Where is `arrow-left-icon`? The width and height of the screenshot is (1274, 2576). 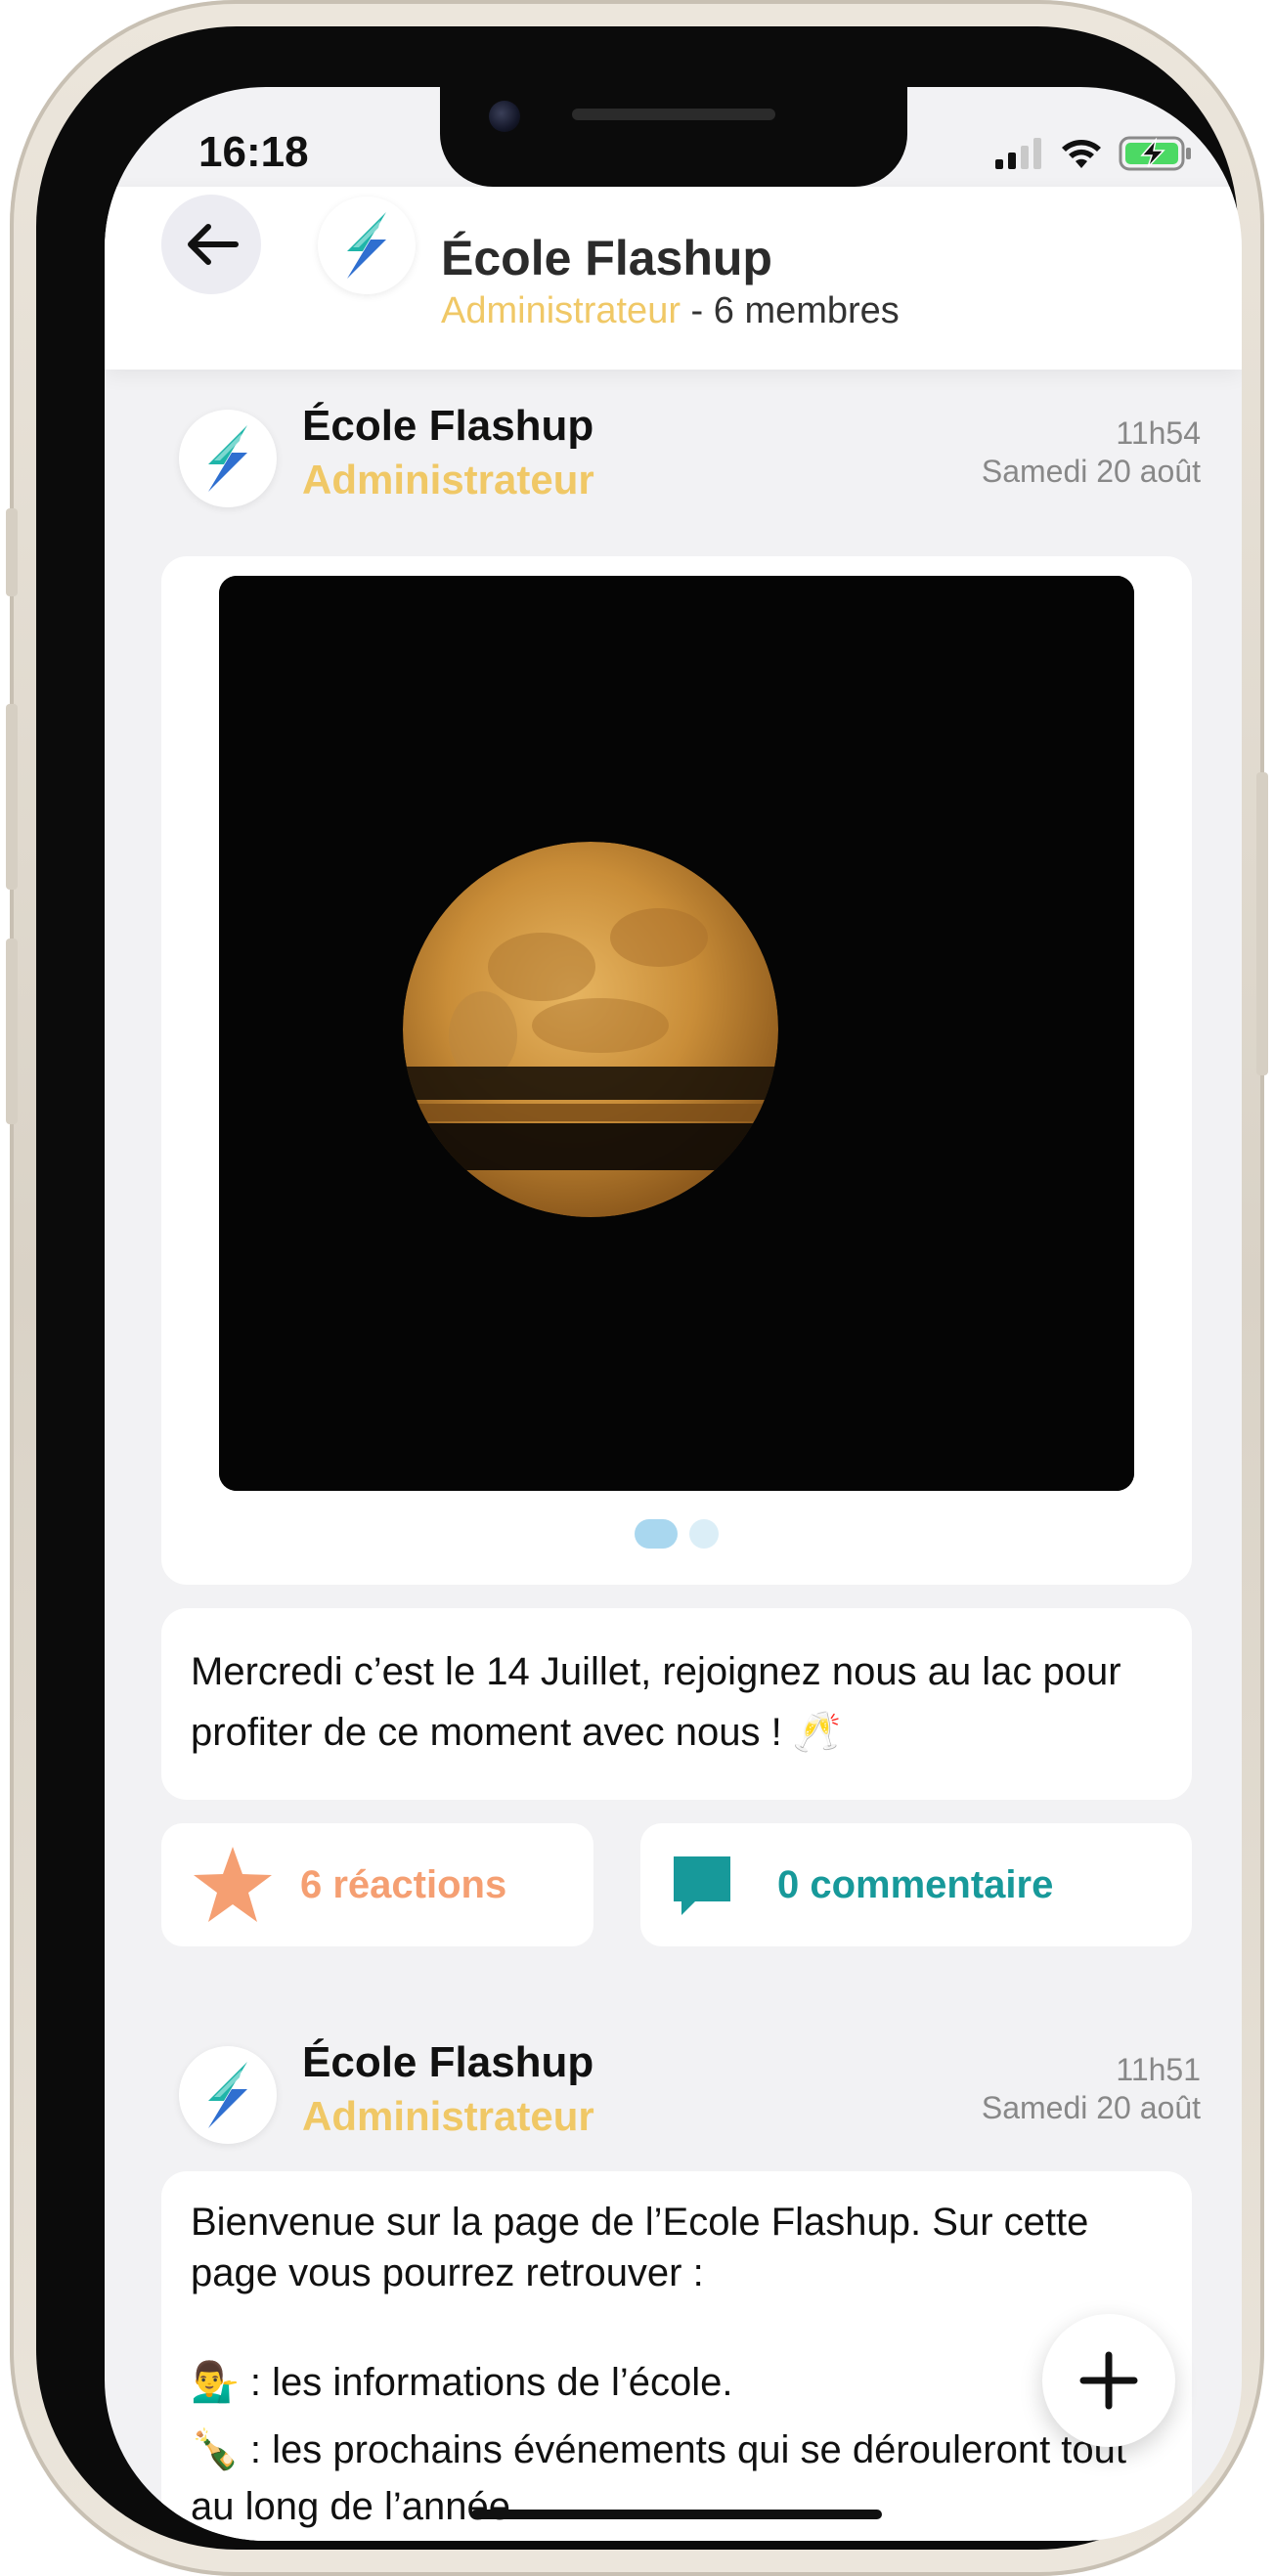 arrow-left-icon is located at coordinates (213, 244).